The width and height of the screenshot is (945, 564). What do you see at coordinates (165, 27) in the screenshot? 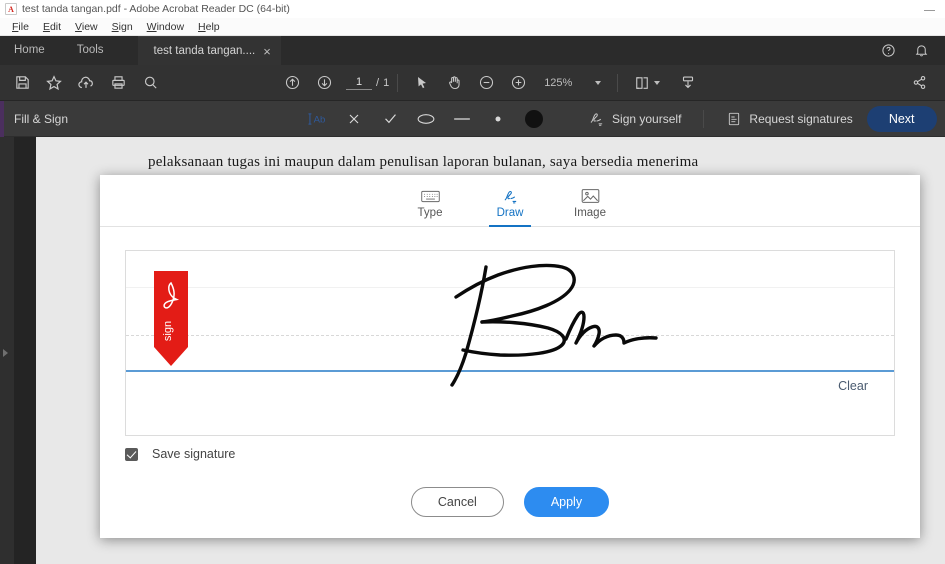
I see `menu-item-window: Window` at bounding box center [165, 27].